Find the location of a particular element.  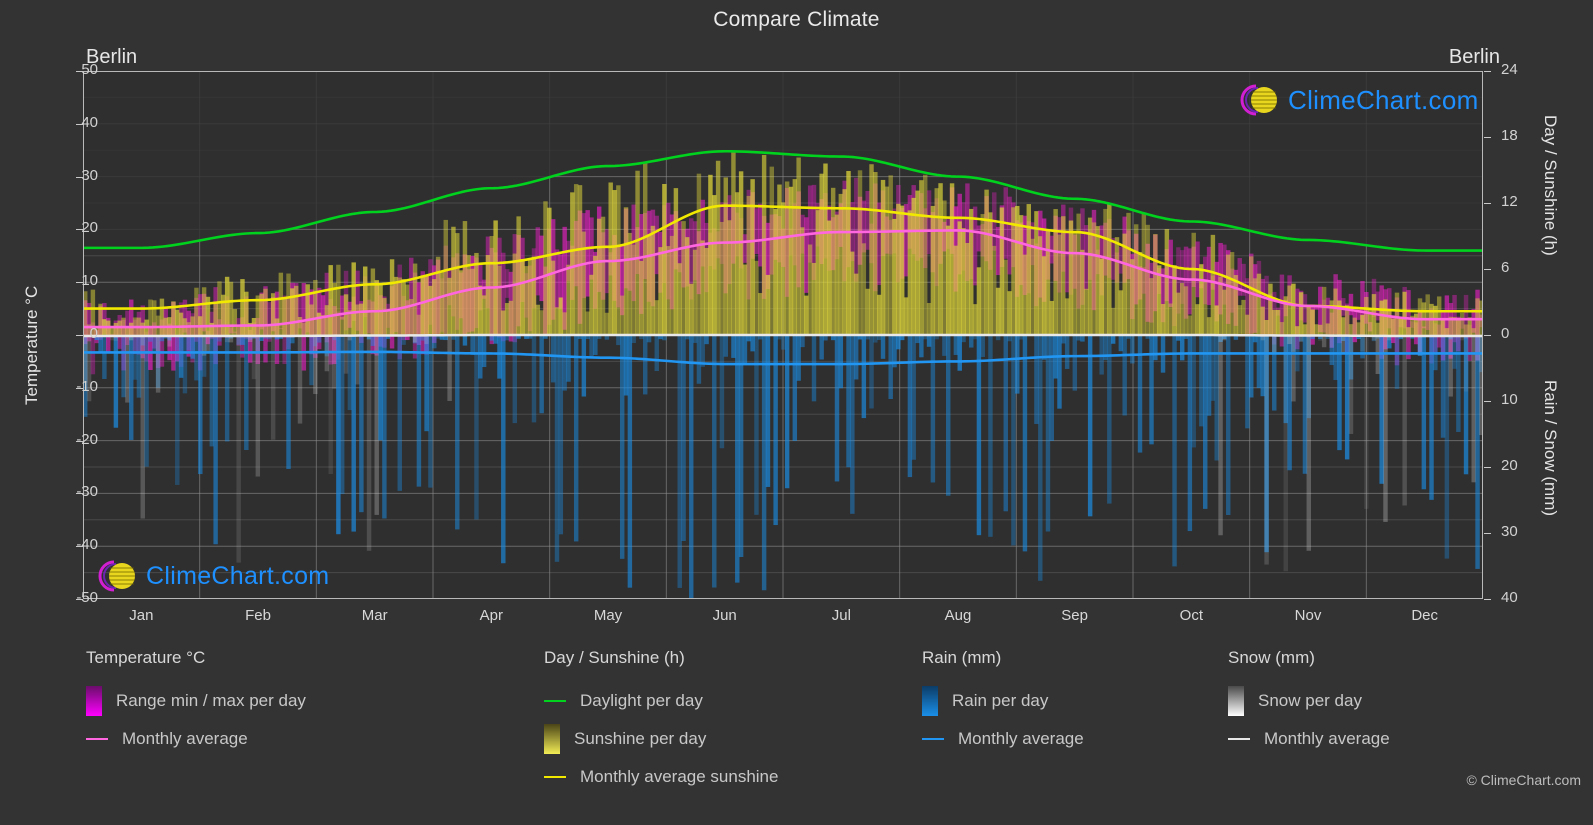

y-tick-label-left: -20 is located at coordinates (87, 439).